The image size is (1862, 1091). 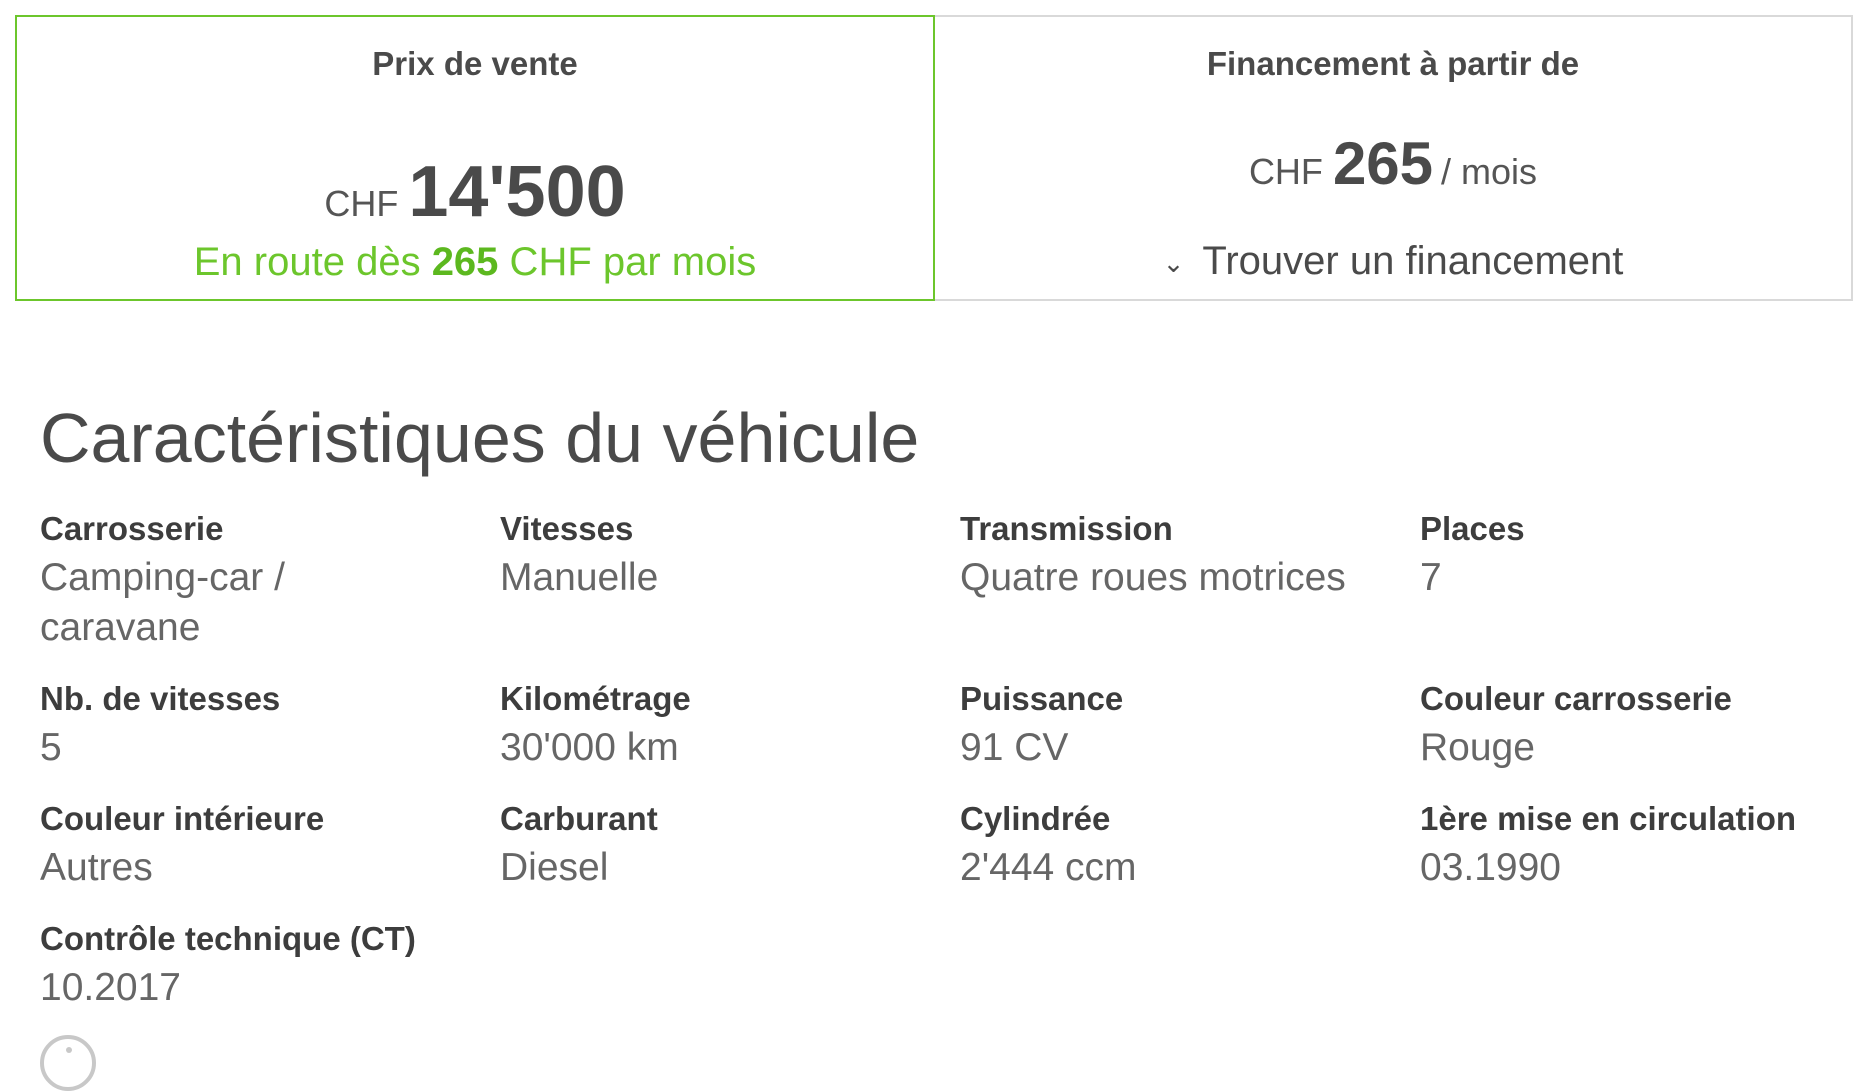 I want to click on find-financing-link: ⌄ Trouver un financement, so click(x=1393, y=261).